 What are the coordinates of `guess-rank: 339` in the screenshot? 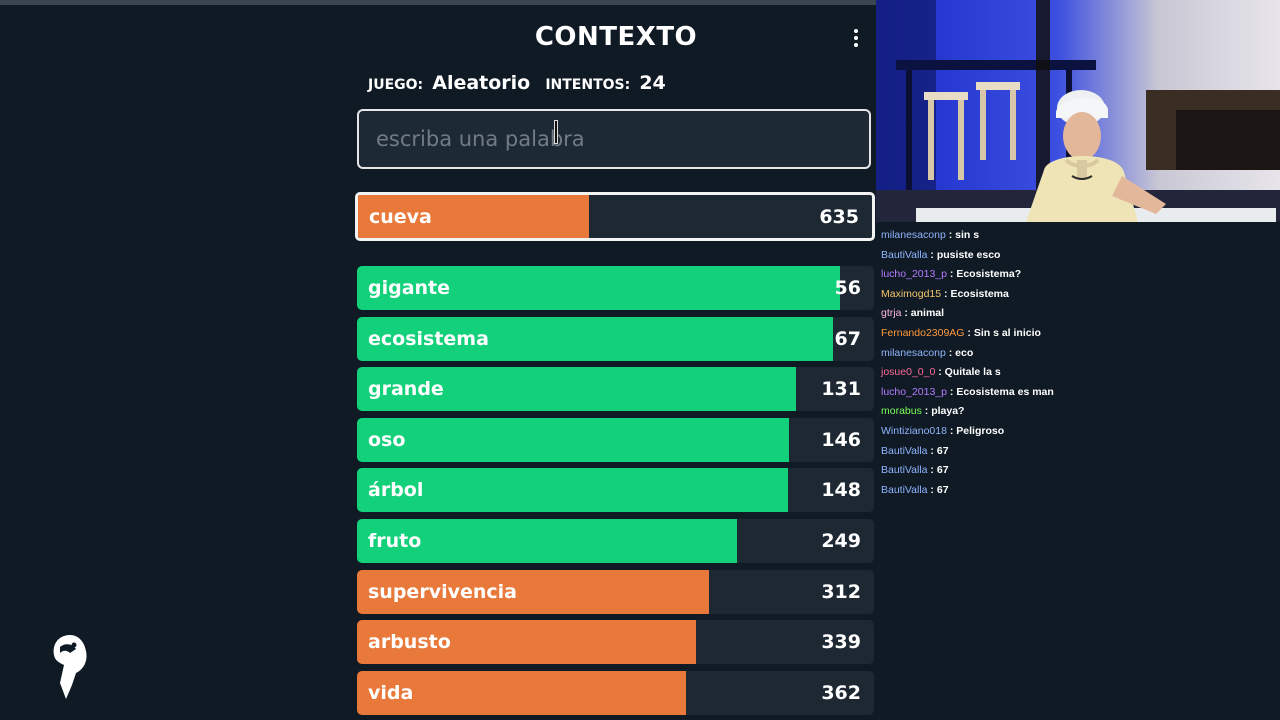 It's located at (841, 642).